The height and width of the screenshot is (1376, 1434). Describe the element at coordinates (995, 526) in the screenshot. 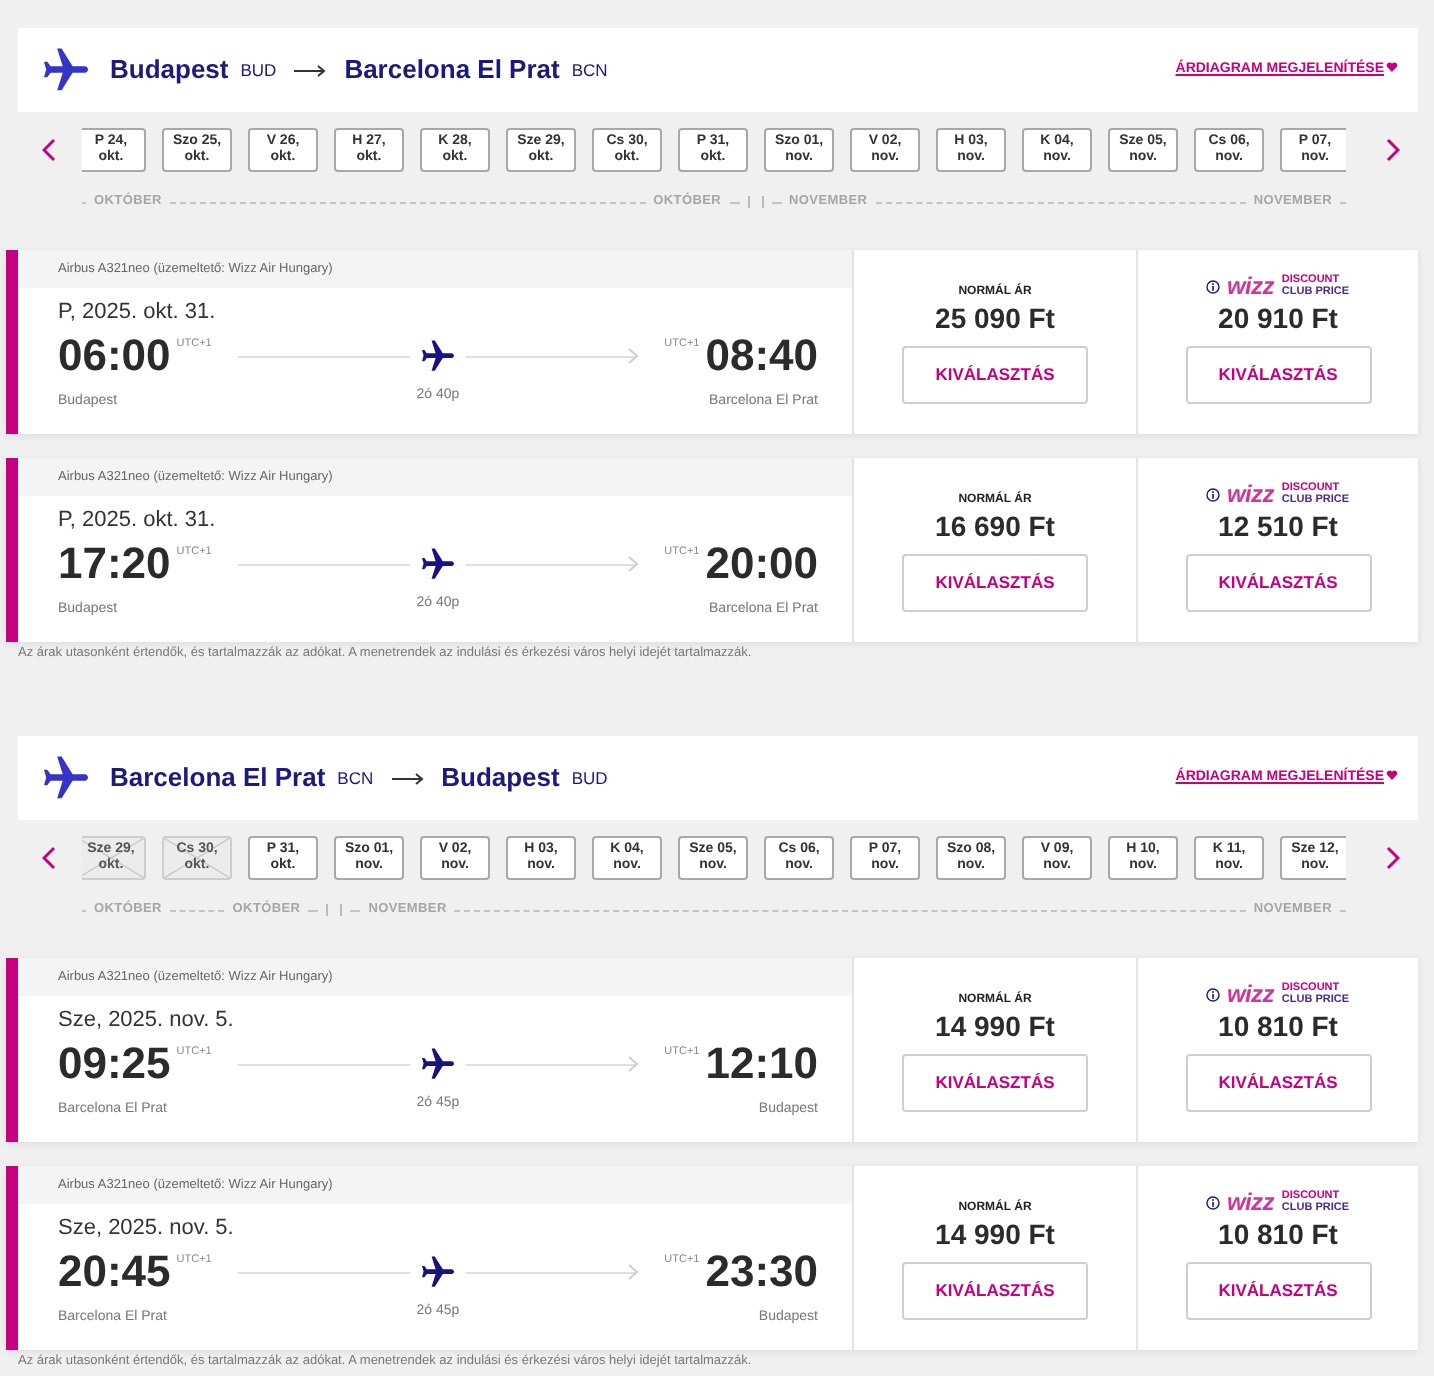

I see `fare-price: 16 690 Ft` at that location.